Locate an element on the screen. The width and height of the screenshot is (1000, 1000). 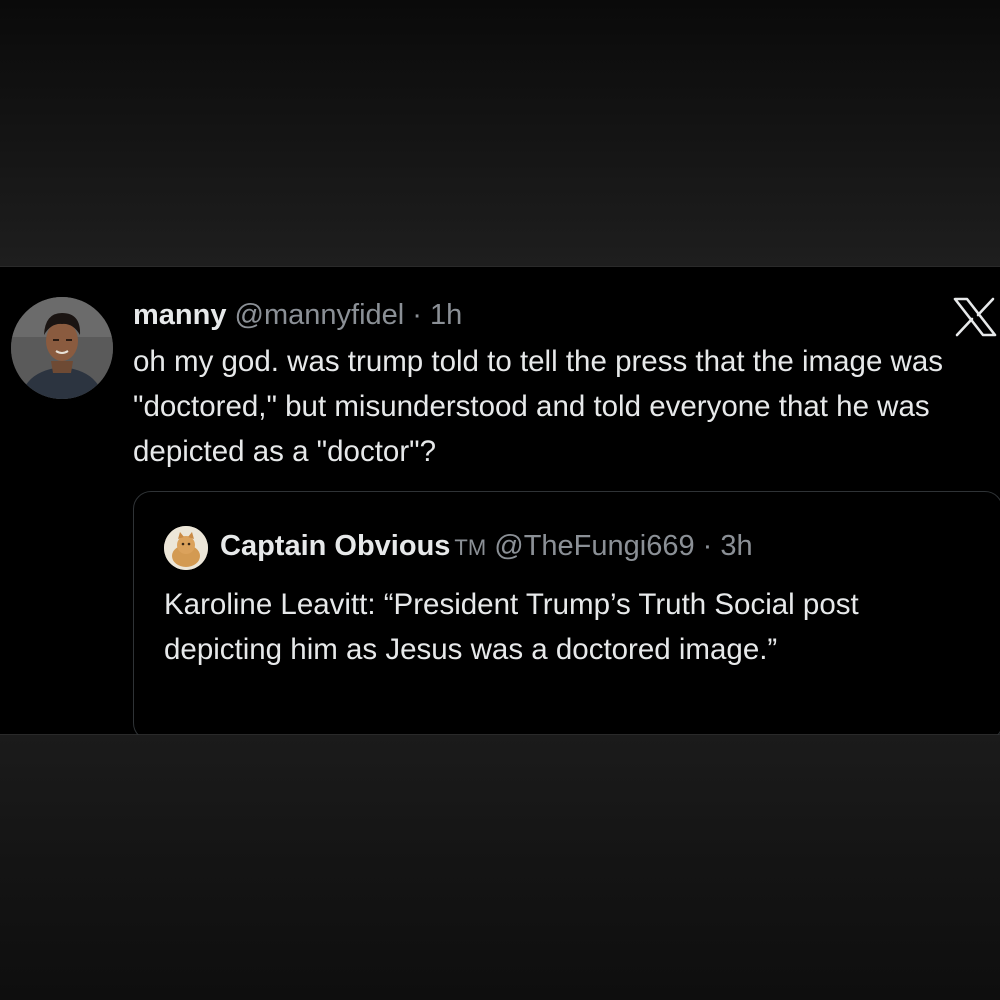
quoted-tweet-header: Captain Obvious TM @TheFungi669 · 3h is located at coordinates (486, 547).